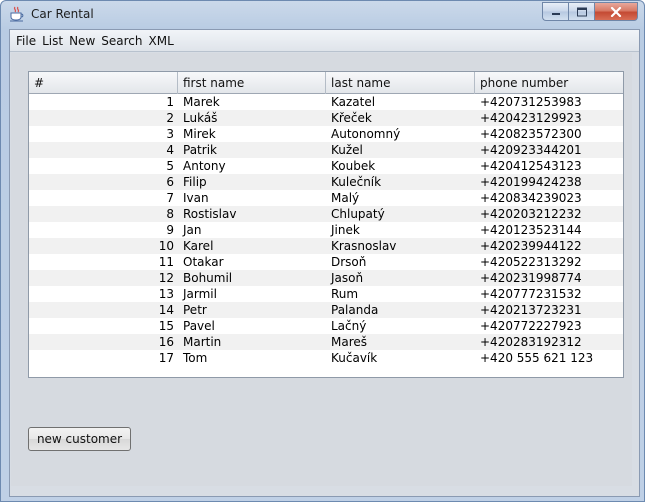 The image size is (645, 502). Describe the element at coordinates (326, 310) in the screenshot. I see `table-row: 14 Petr Palanda +420213723231` at that location.